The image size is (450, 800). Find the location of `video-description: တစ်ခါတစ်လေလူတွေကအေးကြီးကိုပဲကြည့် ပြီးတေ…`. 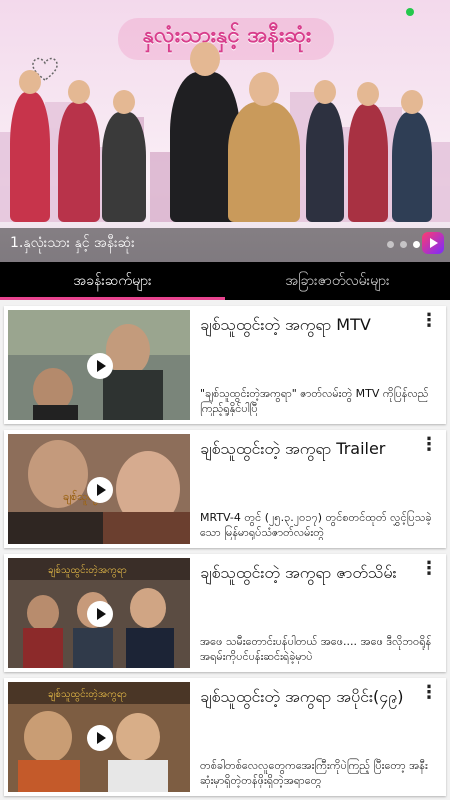

video-description: တစ်ခါတစ်လေလူတွေကအေးကြီးကိုပဲကြည့် ပြီးတေ… is located at coordinates (314, 773).